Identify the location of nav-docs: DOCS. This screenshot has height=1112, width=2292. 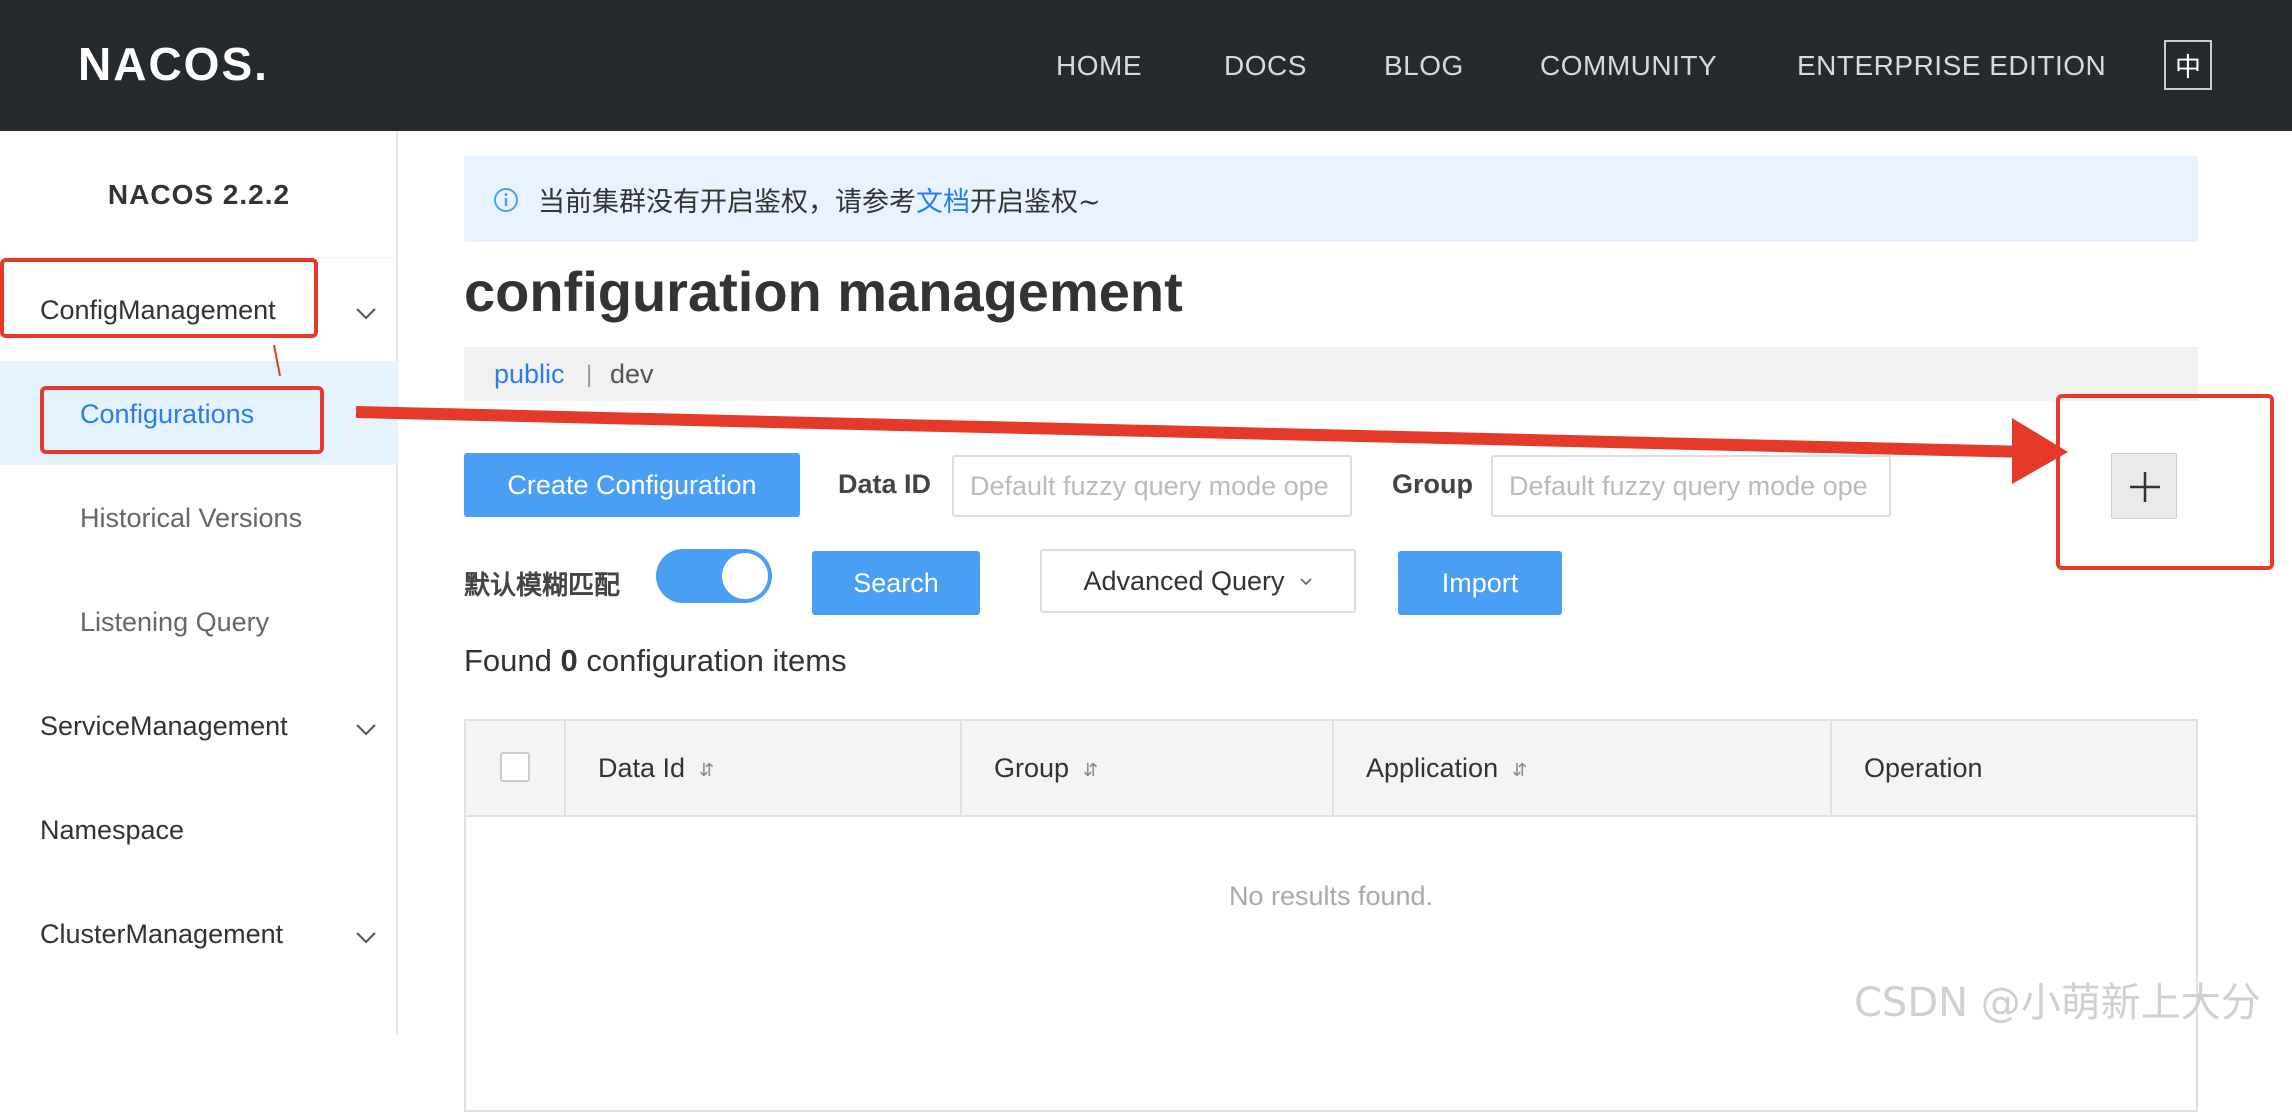
(1265, 65).